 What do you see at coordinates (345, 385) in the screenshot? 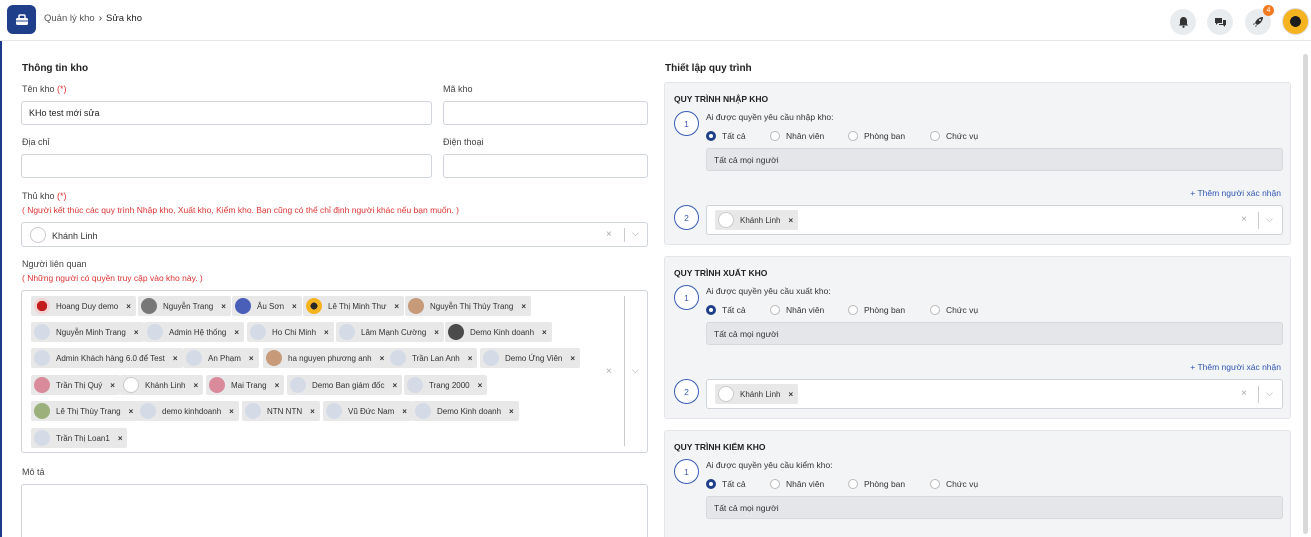
I see `related-chip: Demo Ban giám đốc ×` at bounding box center [345, 385].